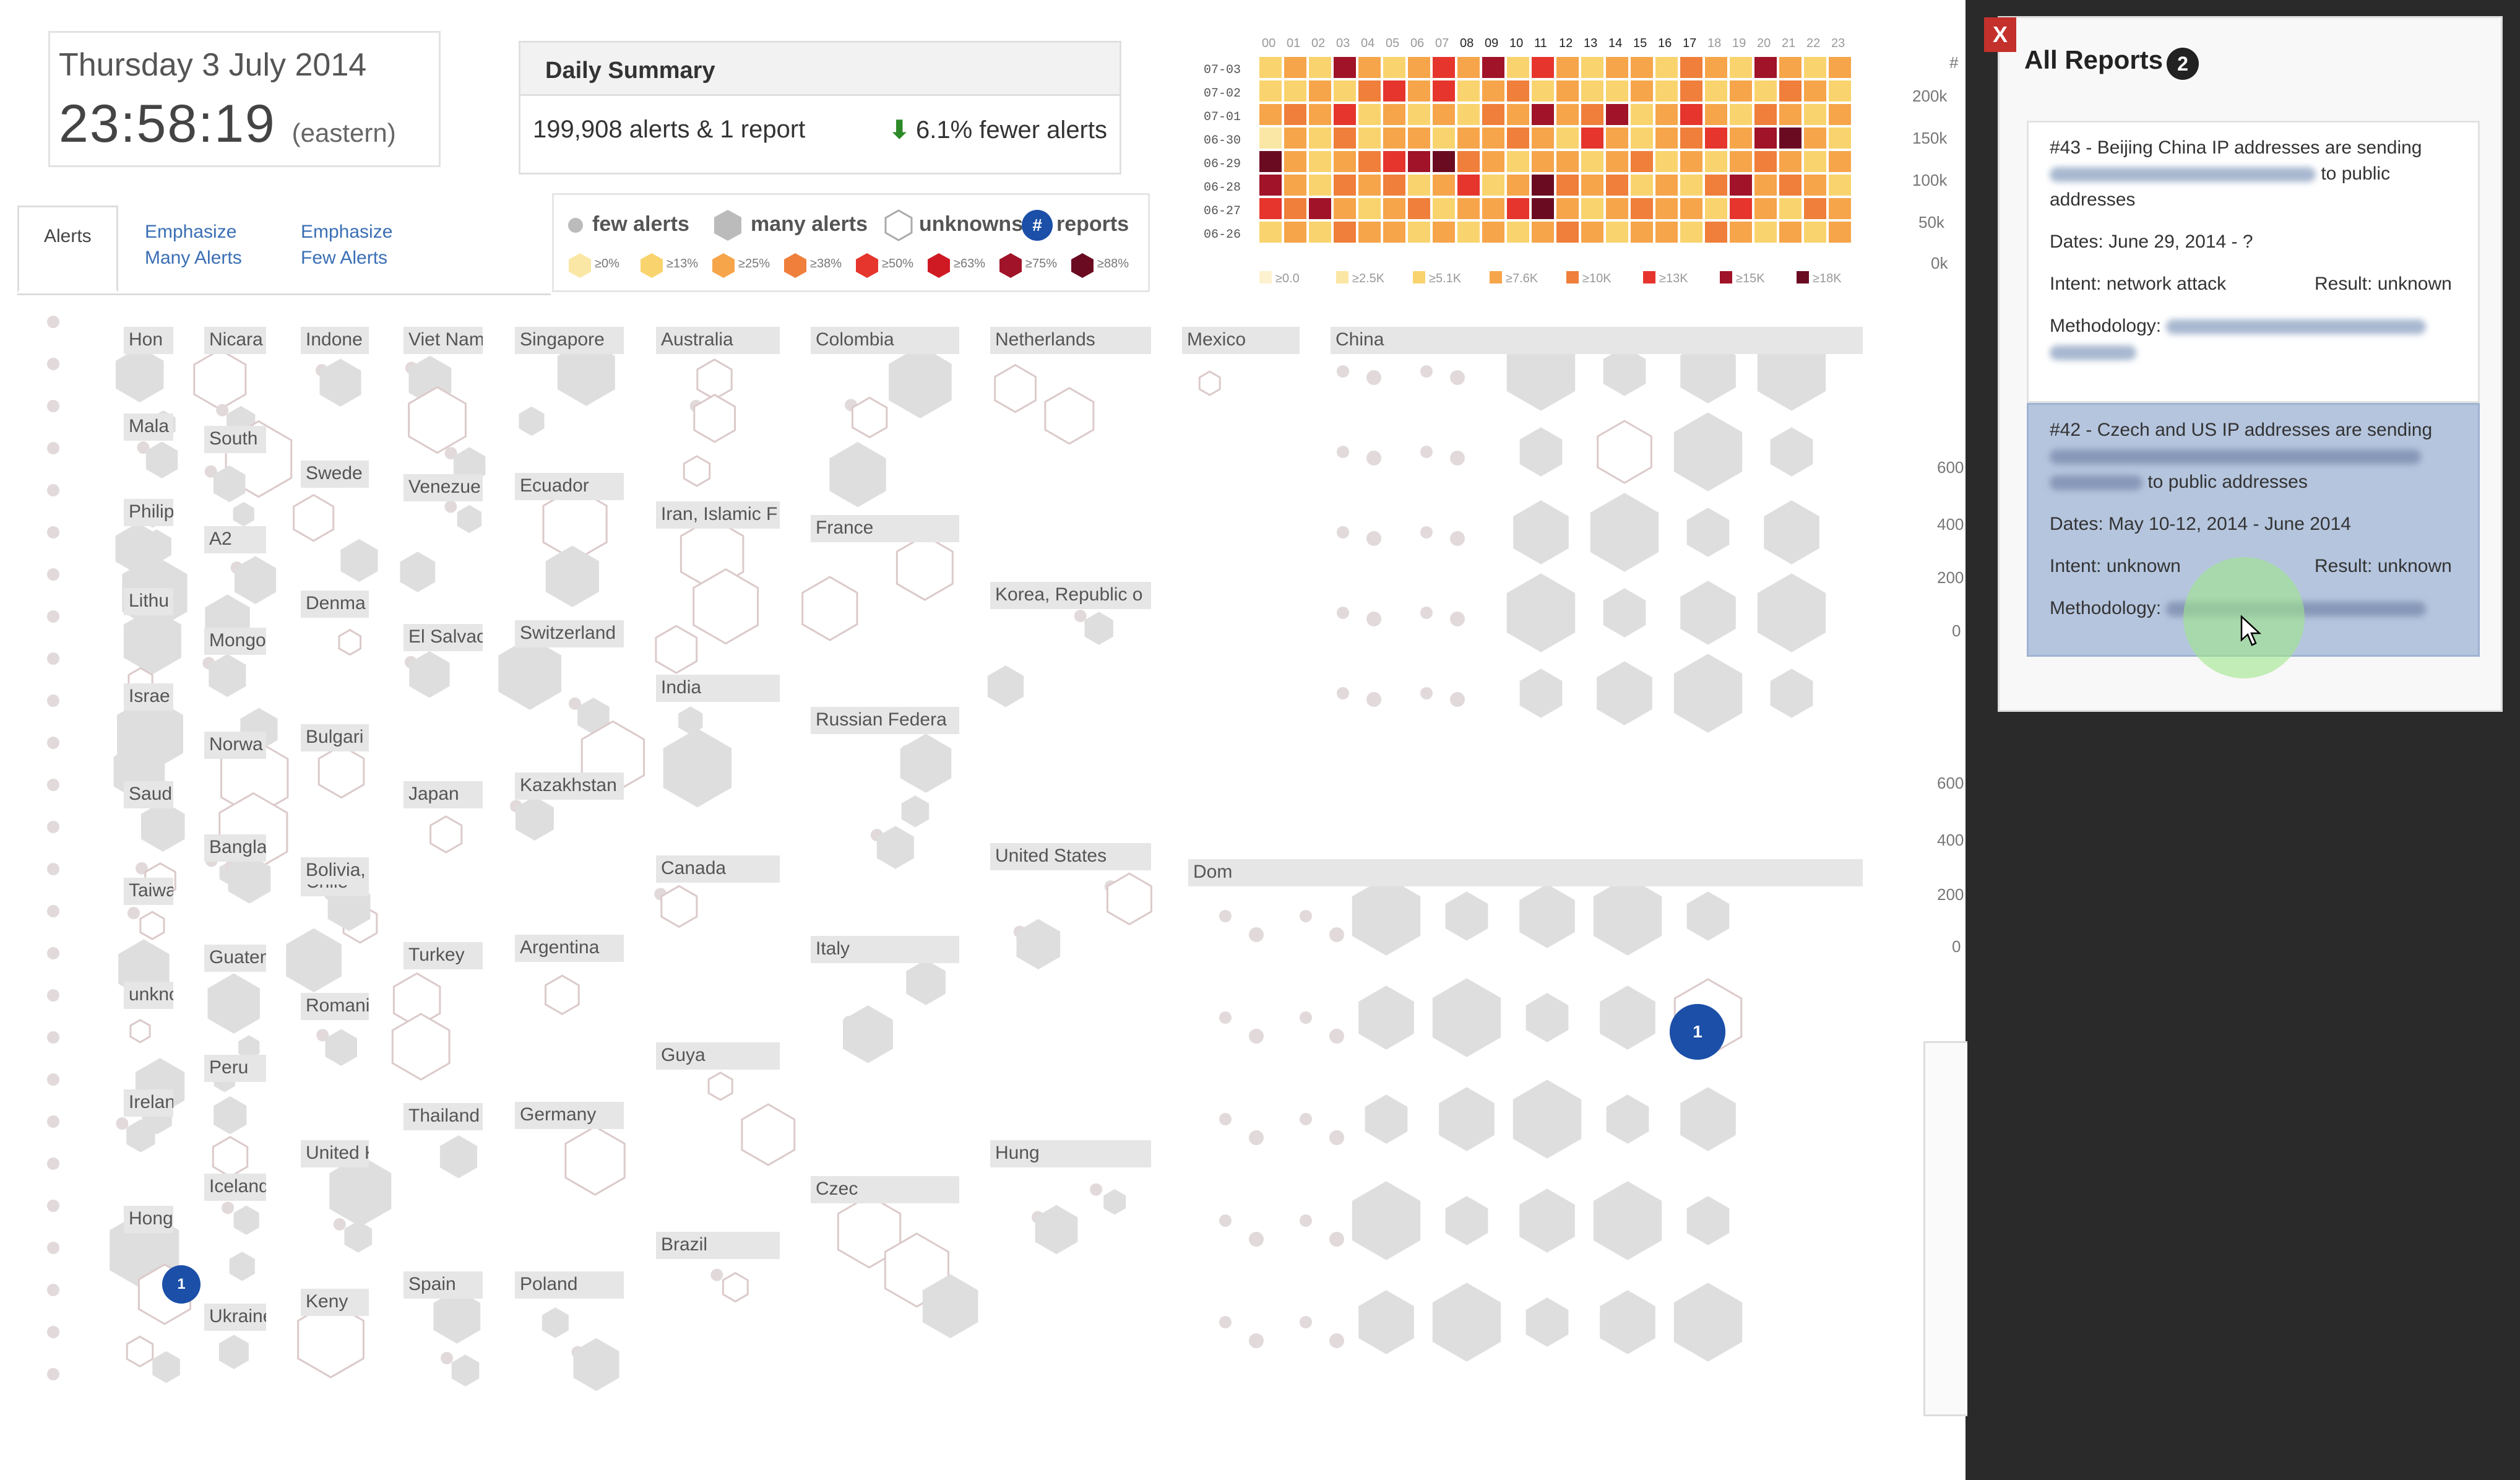  What do you see at coordinates (148, 697) in the screenshot?
I see `country-label: Israe` at bounding box center [148, 697].